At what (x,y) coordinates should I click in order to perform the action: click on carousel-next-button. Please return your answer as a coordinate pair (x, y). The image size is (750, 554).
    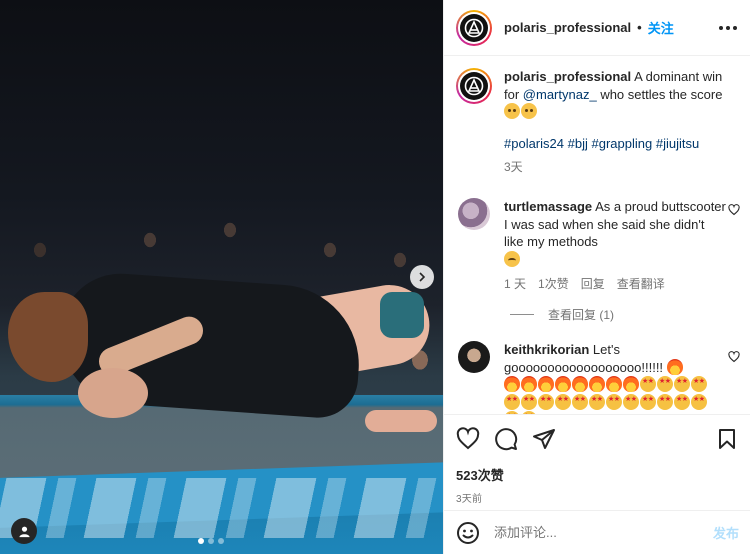
    Looking at the image, I should click on (422, 277).